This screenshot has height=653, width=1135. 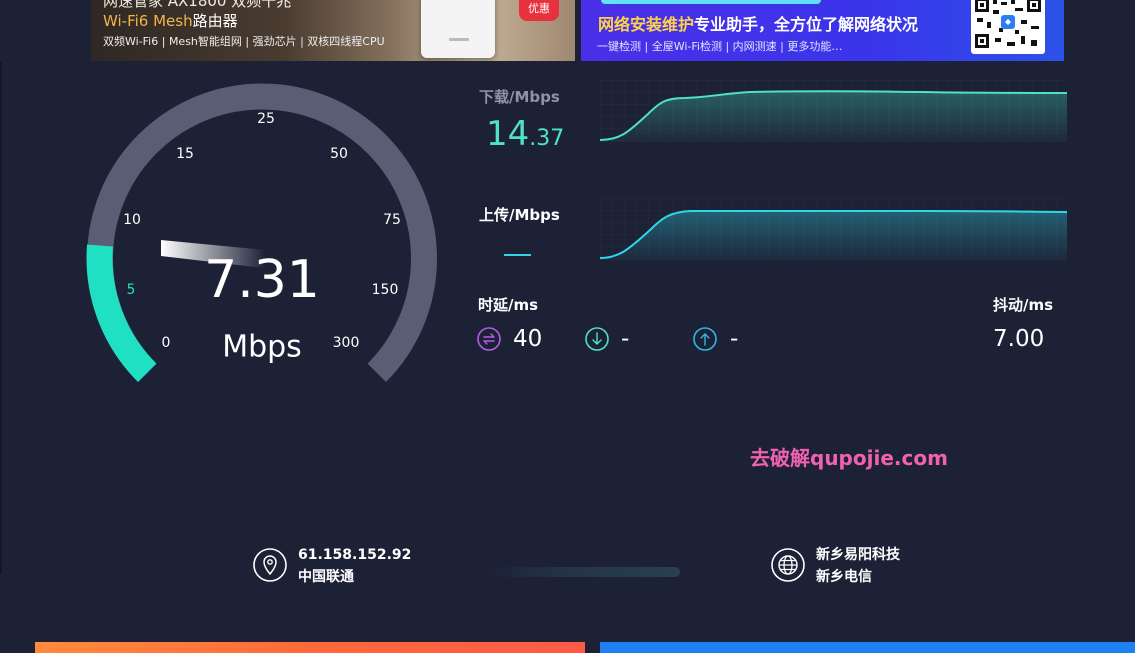 I want to click on ping-value: 40, so click(x=528, y=339).